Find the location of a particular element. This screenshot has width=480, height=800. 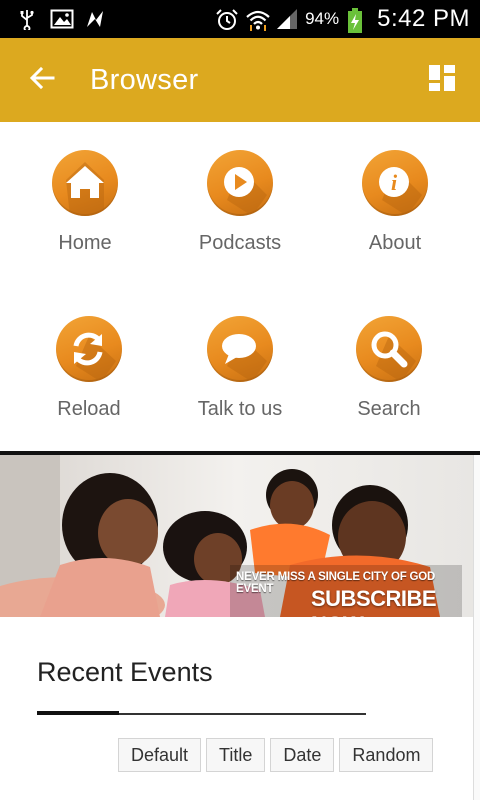

battery-charging-icon is located at coordinates (358, 20).